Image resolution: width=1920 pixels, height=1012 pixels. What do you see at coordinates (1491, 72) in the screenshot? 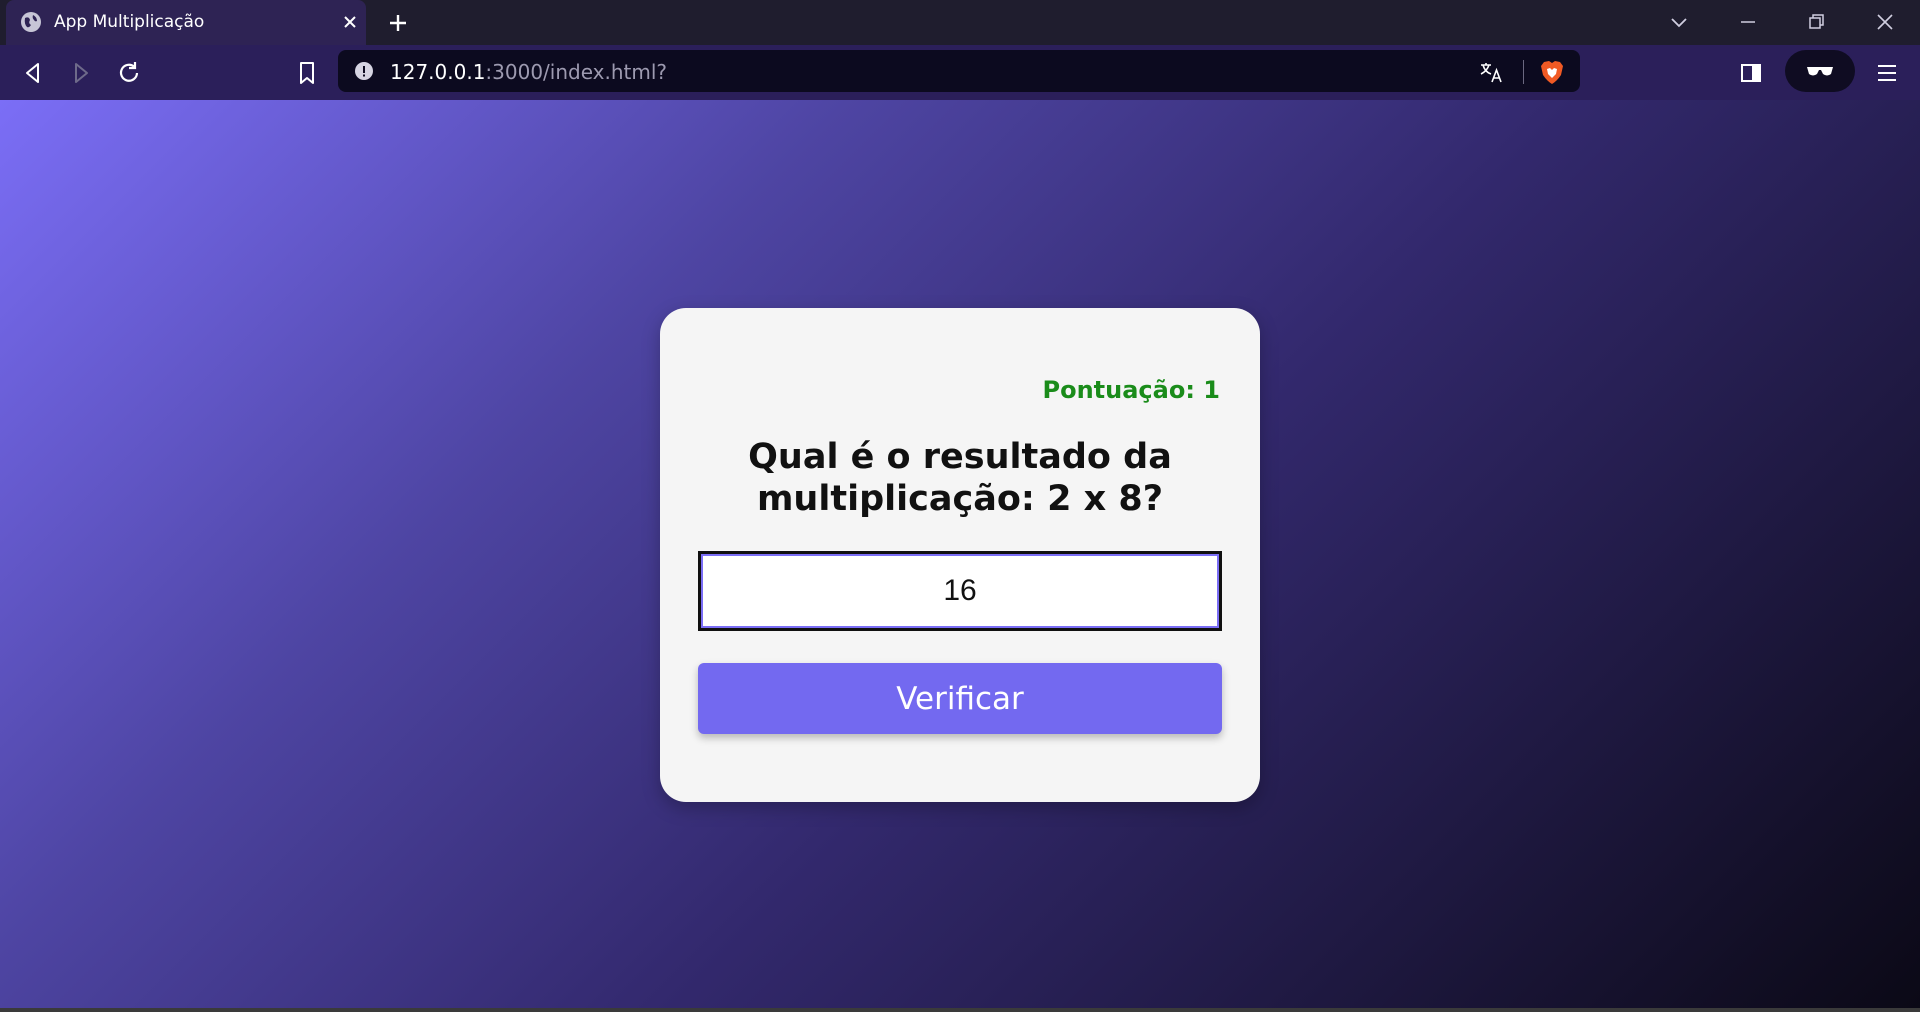
I see `translate-icon` at bounding box center [1491, 72].